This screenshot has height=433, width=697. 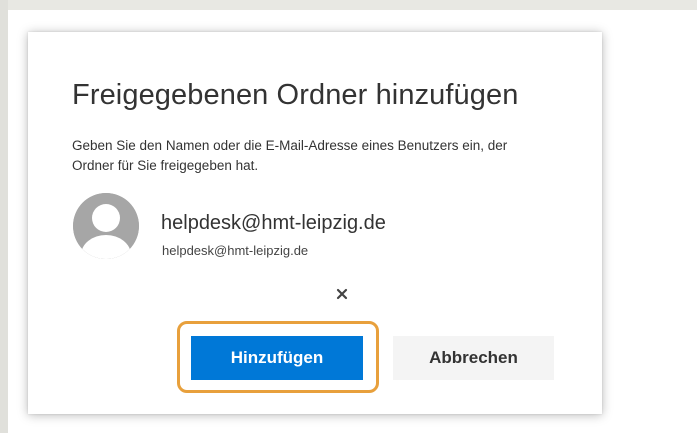 What do you see at coordinates (4, 216) in the screenshot?
I see `window-edge` at bounding box center [4, 216].